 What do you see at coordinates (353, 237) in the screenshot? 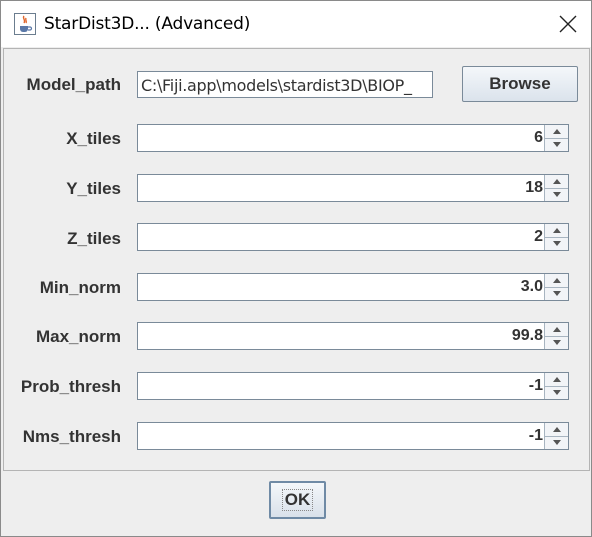
I see `z-tiles-spinner: 2` at bounding box center [353, 237].